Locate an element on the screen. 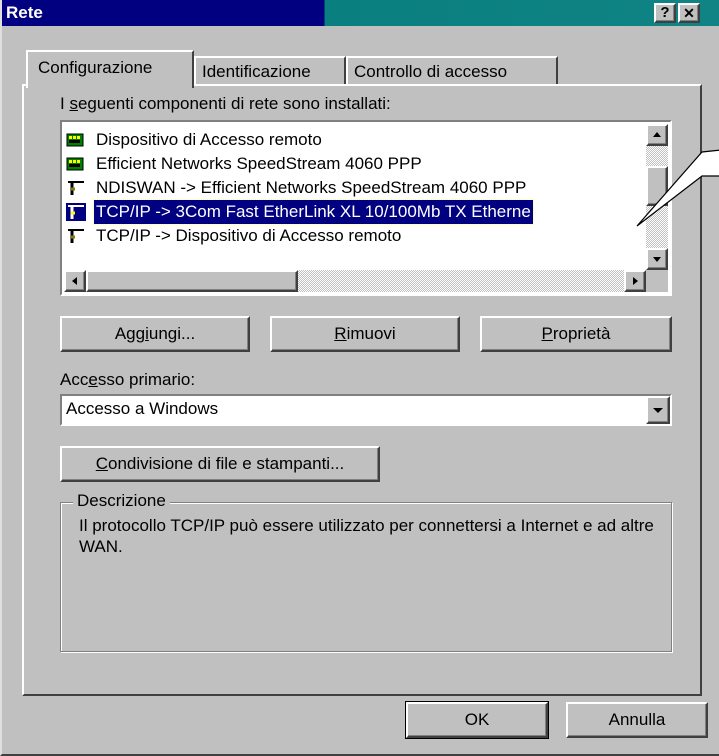  description-legend: Descrizione is located at coordinates (121, 501).